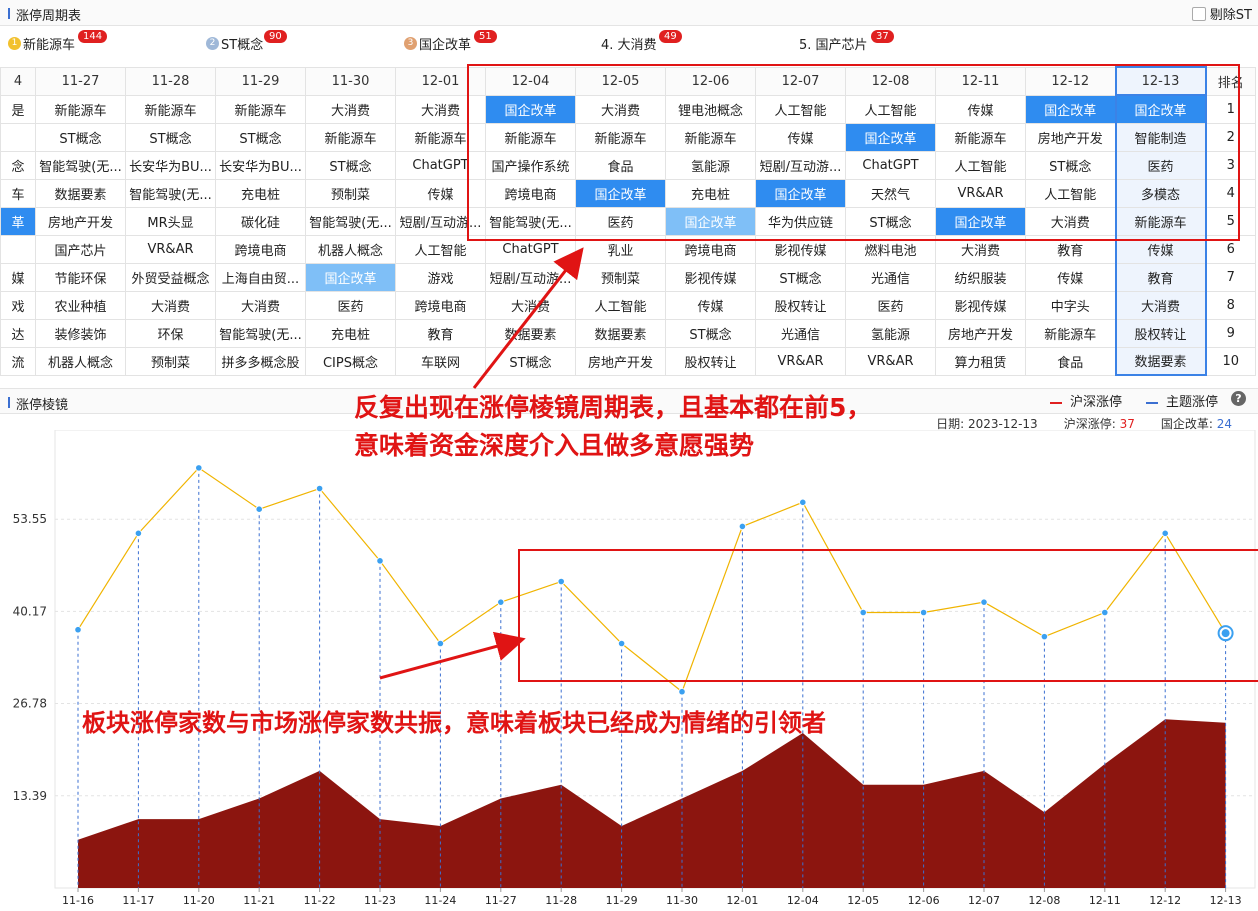 Image resolution: width=1258 pixels, height=911 pixels. Describe the element at coordinates (833, 45) in the screenshot. I see `ranking-item-name: 5. 国产芯片` at that location.